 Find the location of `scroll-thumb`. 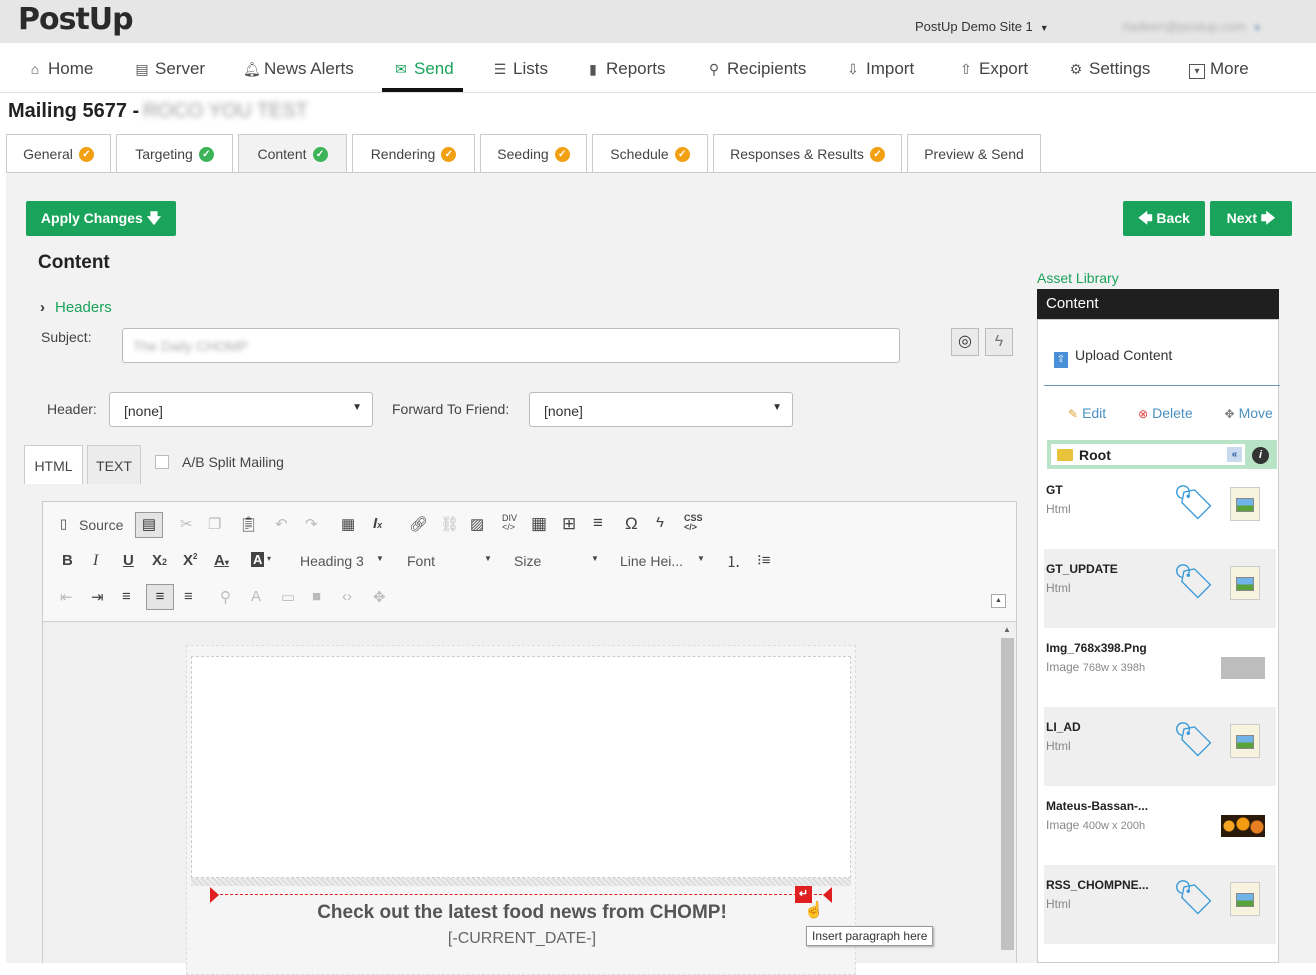

scroll-thumb is located at coordinates (1007, 794).